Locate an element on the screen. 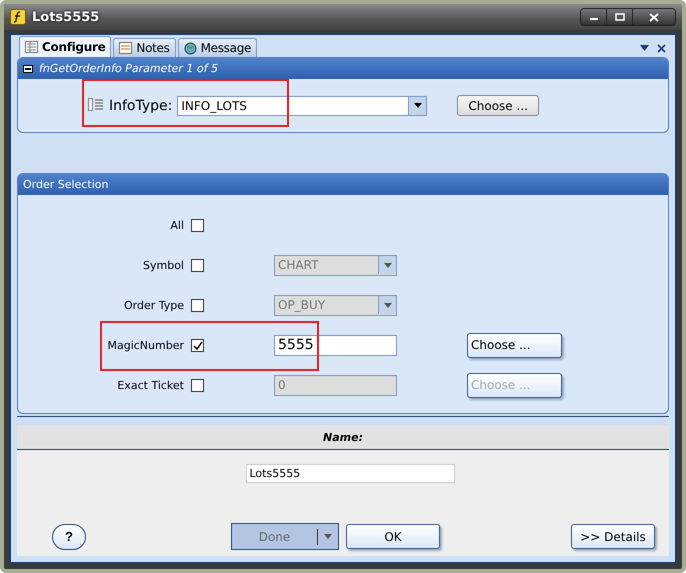 This screenshot has width=686, height=573. infotype-dropdown: INFO_LOTS is located at coordinates (302, 106).